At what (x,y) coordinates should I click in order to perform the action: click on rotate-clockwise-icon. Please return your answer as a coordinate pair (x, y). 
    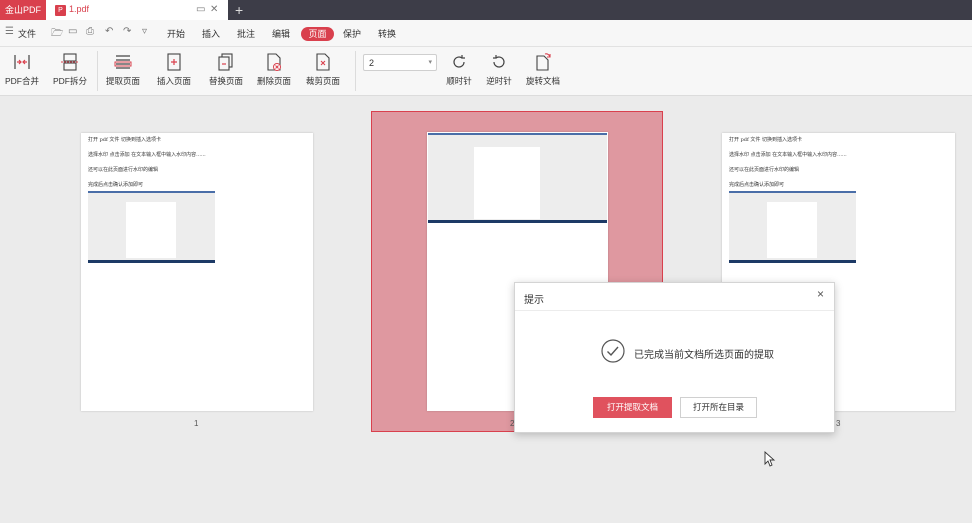
    Looking at the image, I should click on (459, 61).